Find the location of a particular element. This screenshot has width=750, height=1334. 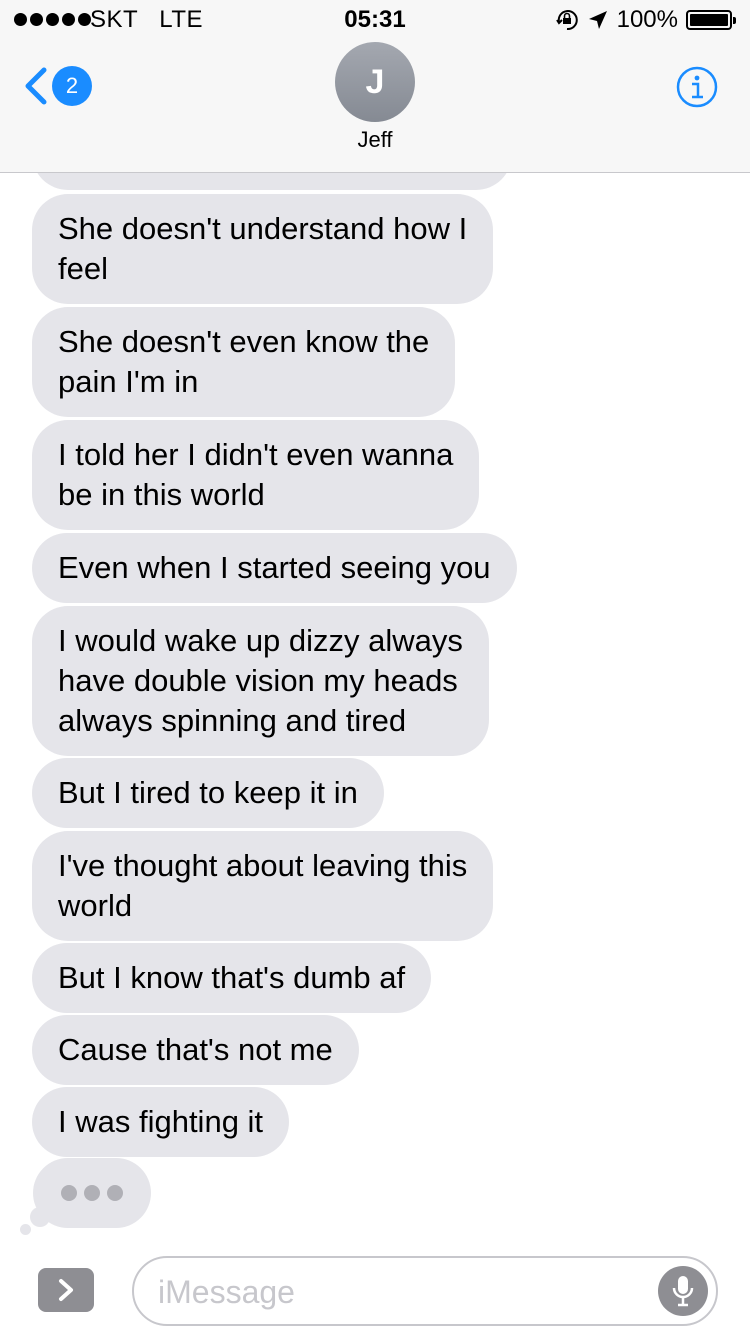

message-bubble: But I know that's dumb af is located at coordinates (232, 978).